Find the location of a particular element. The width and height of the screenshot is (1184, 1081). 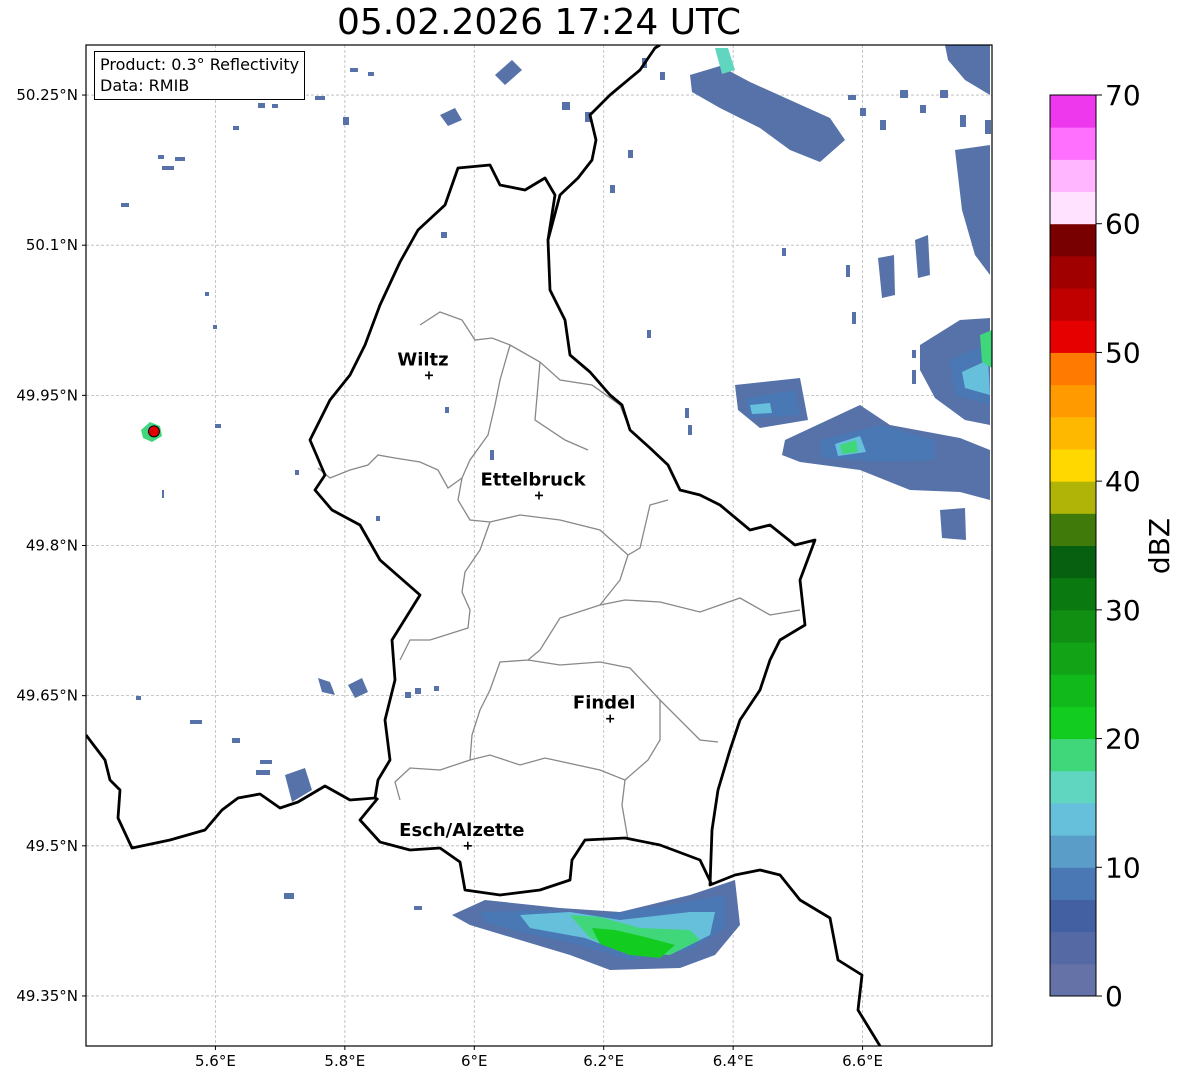

radar-site-marker is located at coordinates (153, 431).